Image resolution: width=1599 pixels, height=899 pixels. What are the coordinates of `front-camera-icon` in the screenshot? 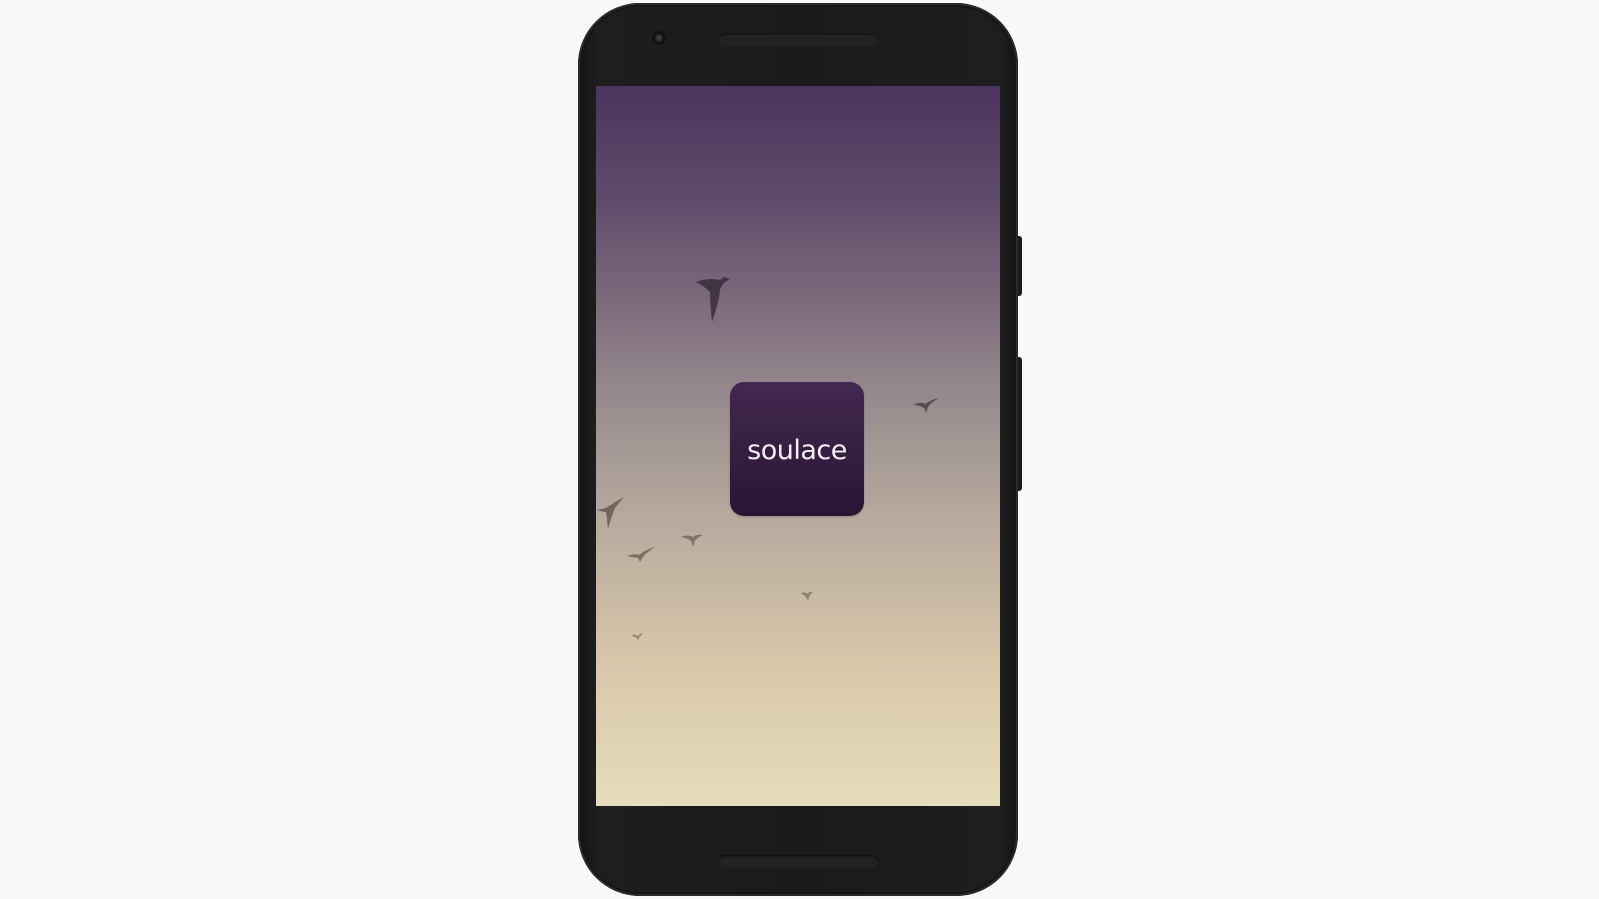 It's located at (659, 38).